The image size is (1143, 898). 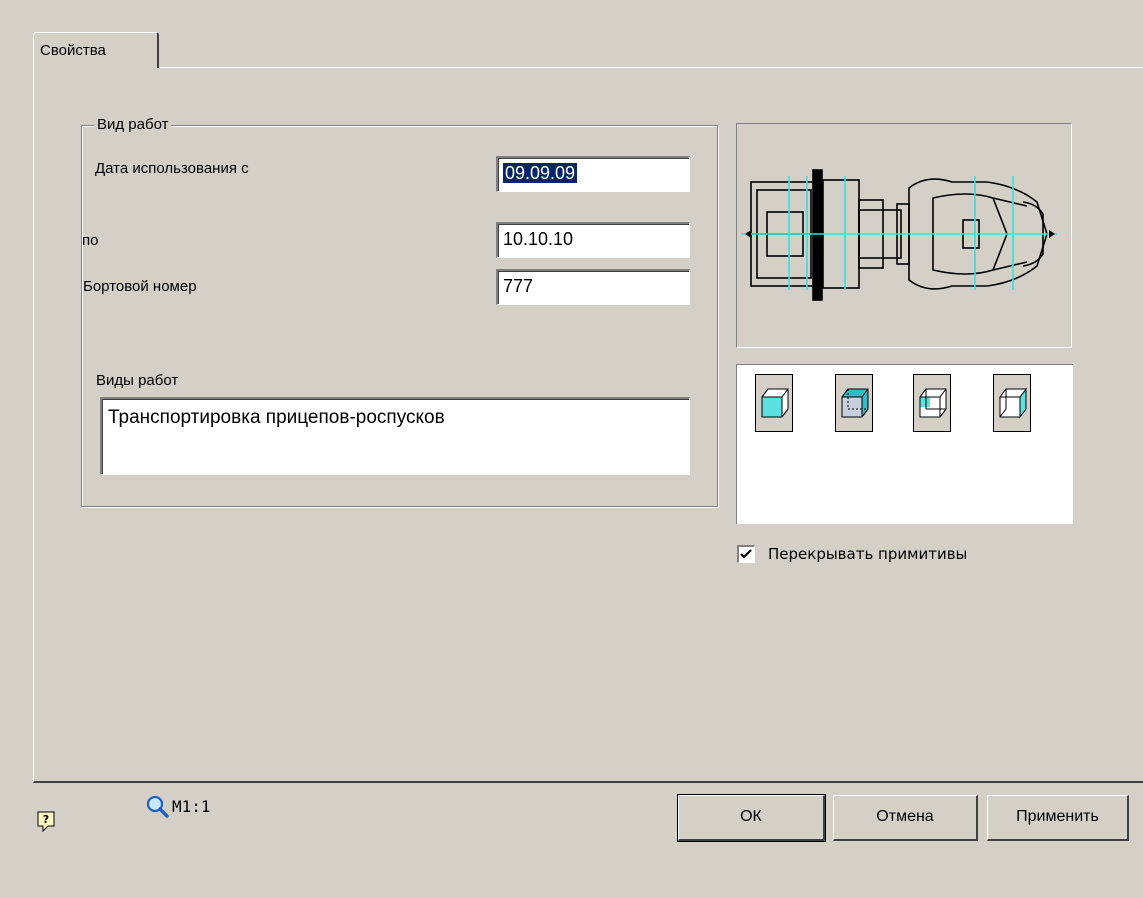 What do you see at coordinates (593, 240) in the screenshot?
I see `date-to-field: 10.10.10` at bounding box center [593, 240].